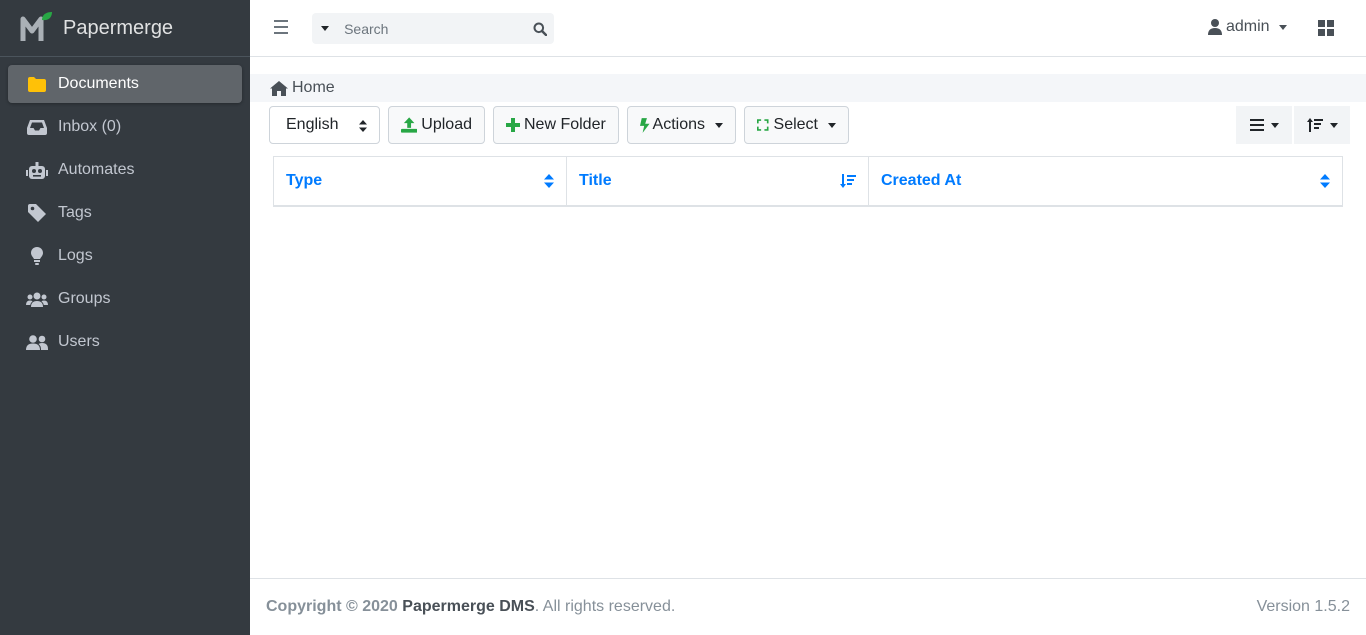 The width and height of the screenshot is (1366, 635). Describe the element at coordinates (37, 342) in the screenshot. I see `users-icon` at that location.